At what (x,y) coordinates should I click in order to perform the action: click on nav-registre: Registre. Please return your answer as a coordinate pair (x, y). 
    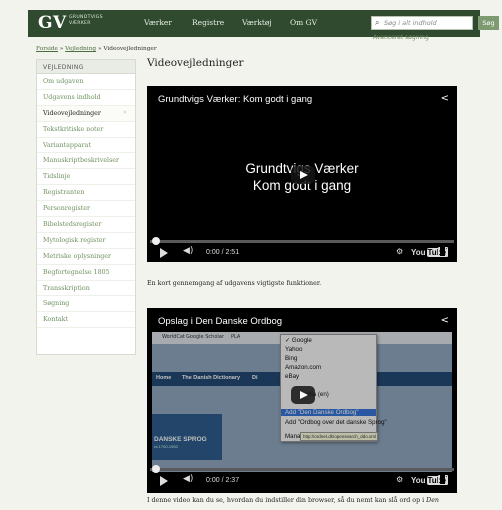
    Looking at the image, I should click on (208, 22).